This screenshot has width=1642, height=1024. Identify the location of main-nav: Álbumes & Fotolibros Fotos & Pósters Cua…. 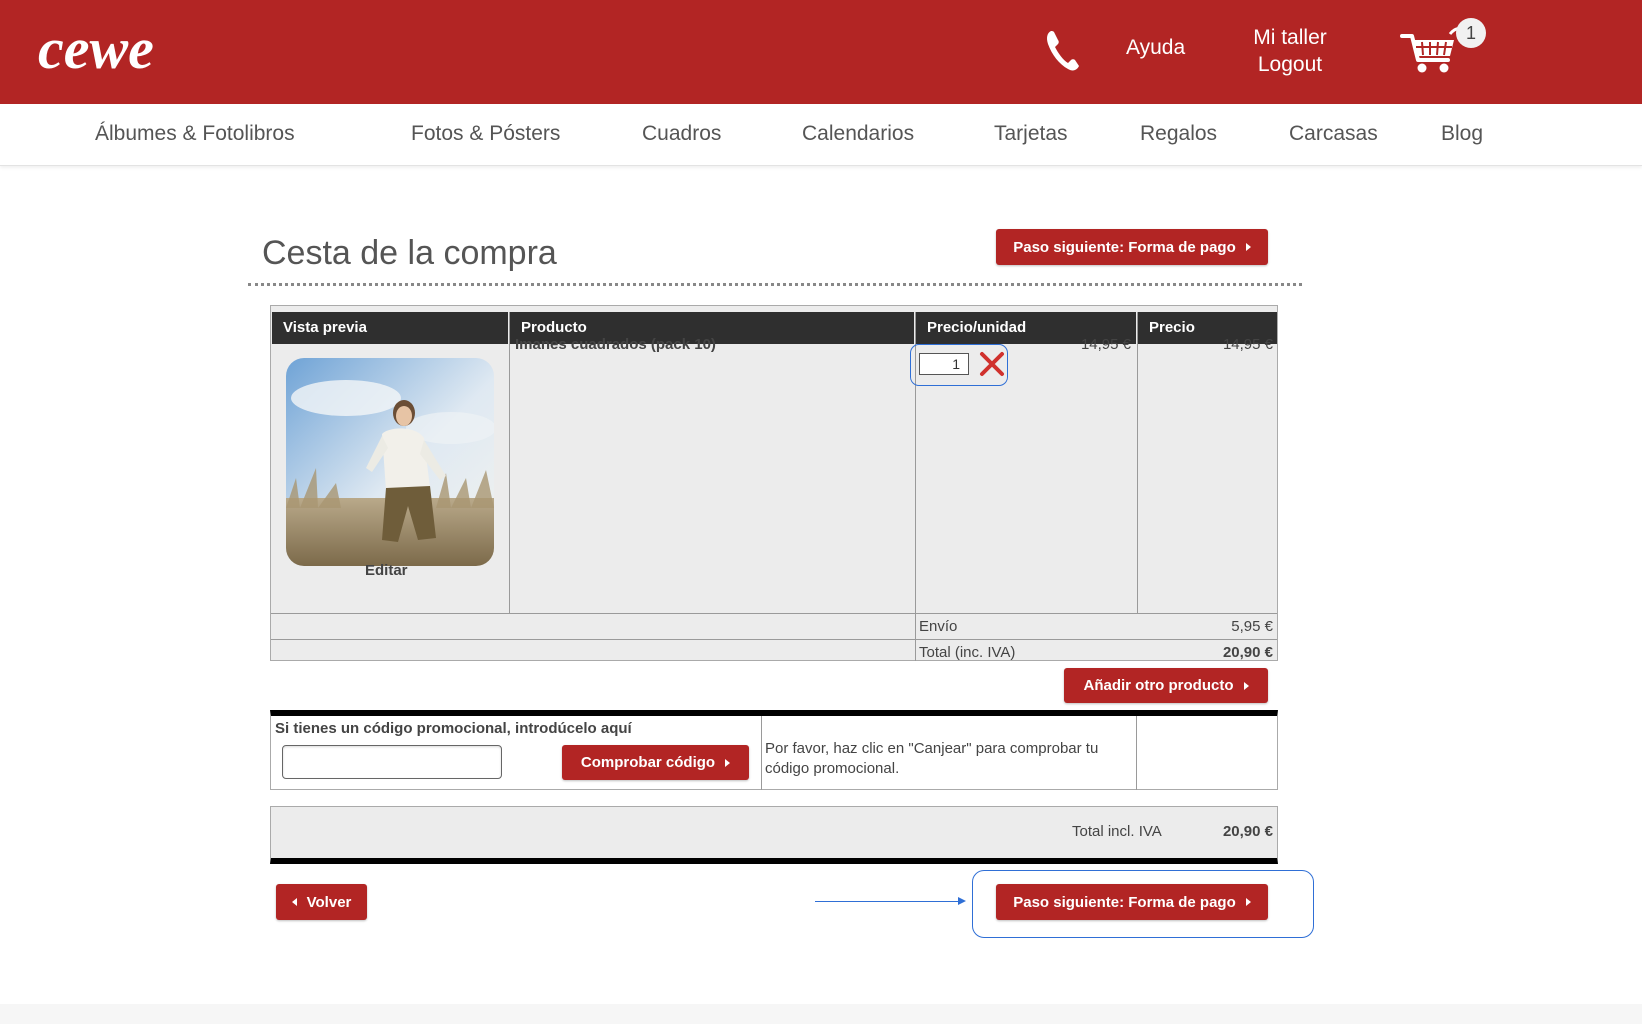
(821, 135).